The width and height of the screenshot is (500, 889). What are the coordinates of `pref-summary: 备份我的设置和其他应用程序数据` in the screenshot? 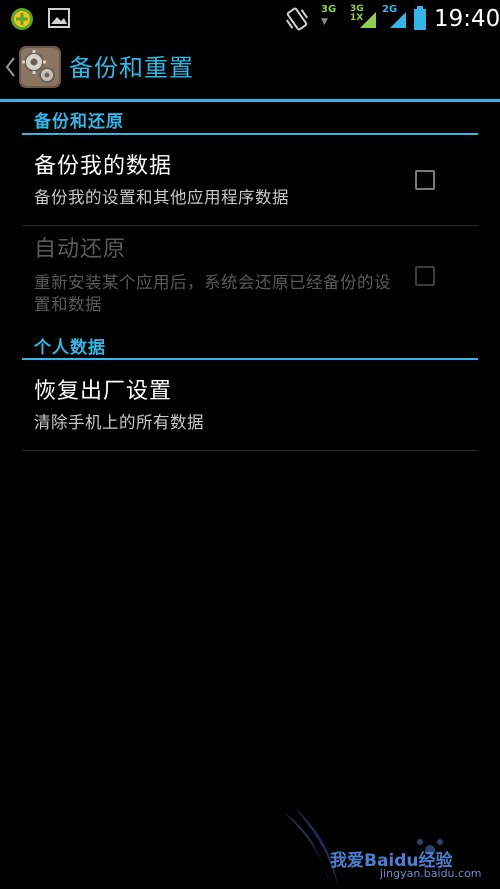 It's located at (161, 197).